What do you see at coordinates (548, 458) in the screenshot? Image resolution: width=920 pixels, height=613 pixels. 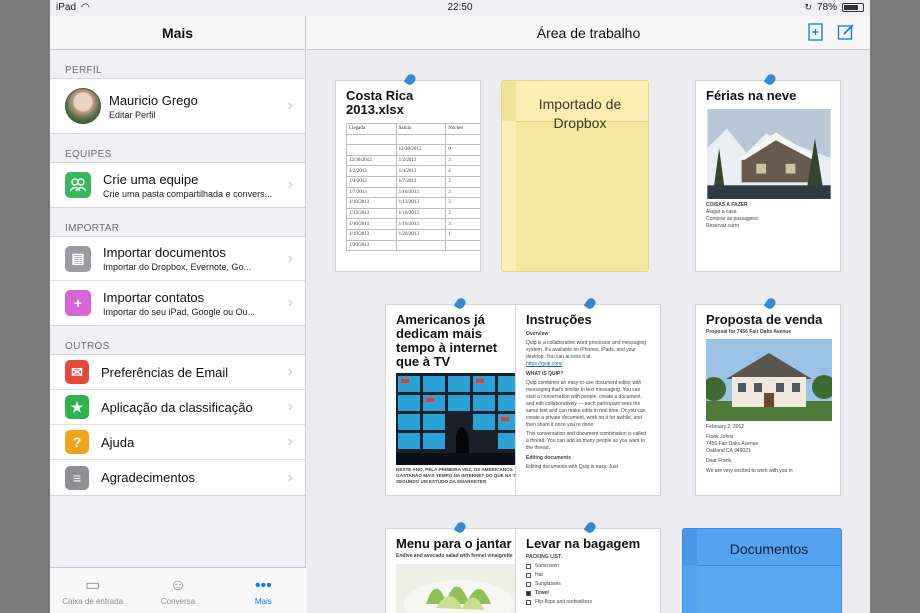 I see `section-heading: Editing documents` at bounding box center [548, 458].